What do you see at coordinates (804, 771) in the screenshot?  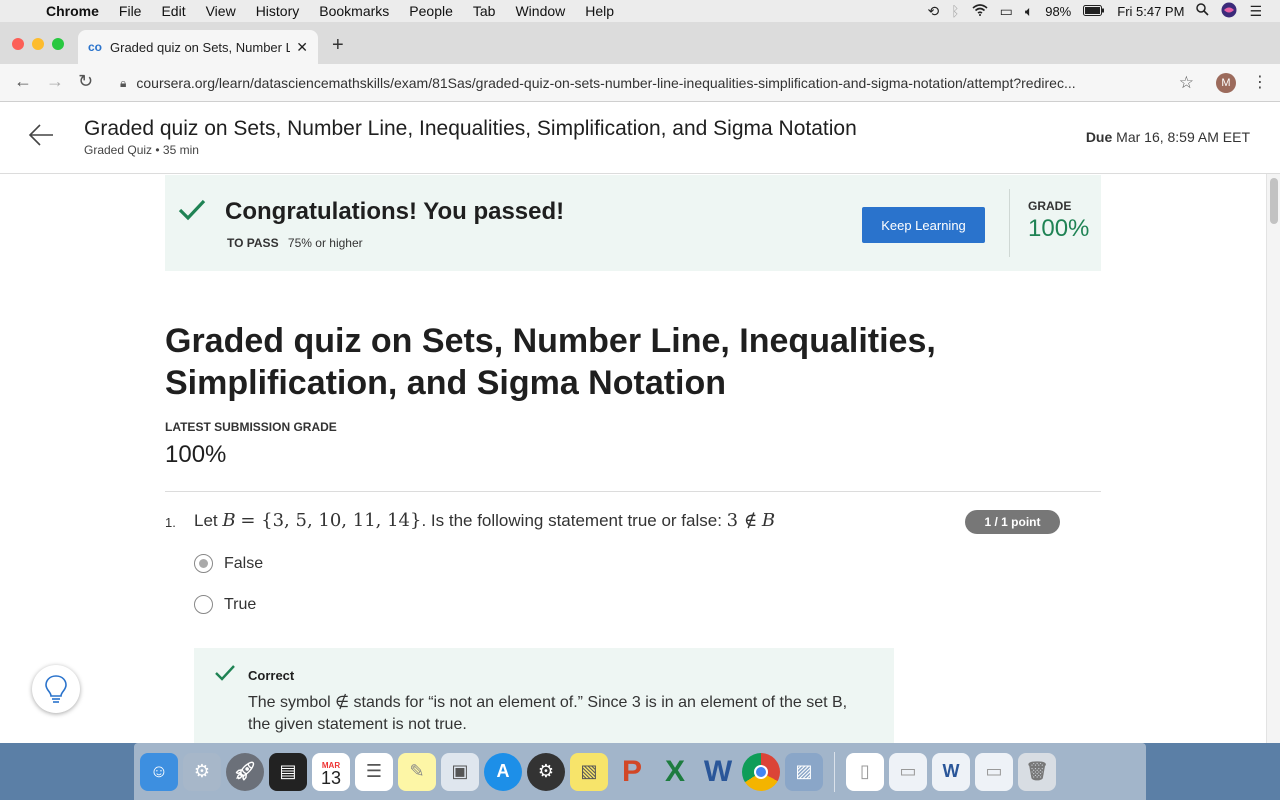 I see `image-capture-icon: ▨` at bounding box center [804, 771].